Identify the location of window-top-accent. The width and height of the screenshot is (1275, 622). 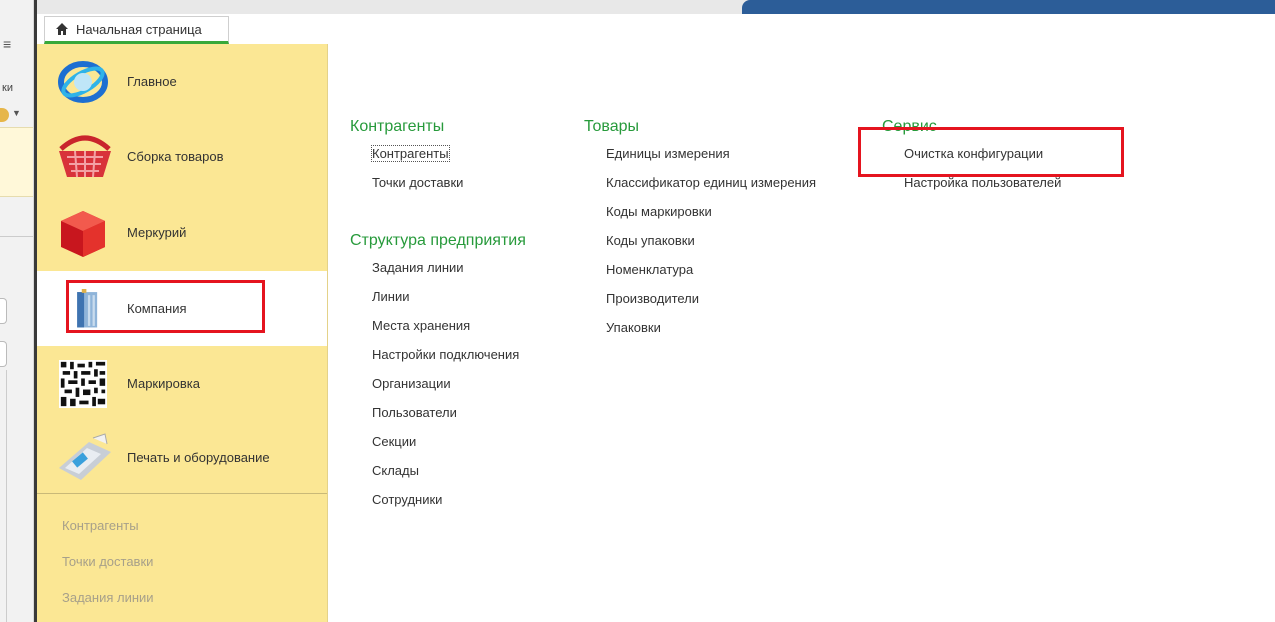
(1008, 7).